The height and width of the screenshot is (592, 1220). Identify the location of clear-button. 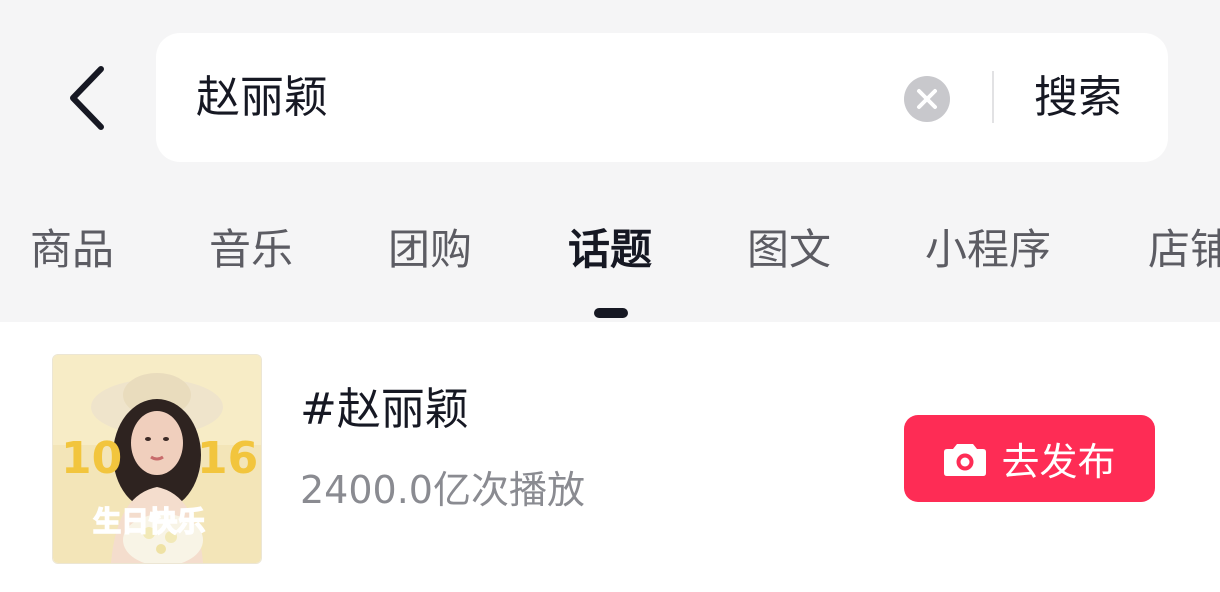
(927, 99).